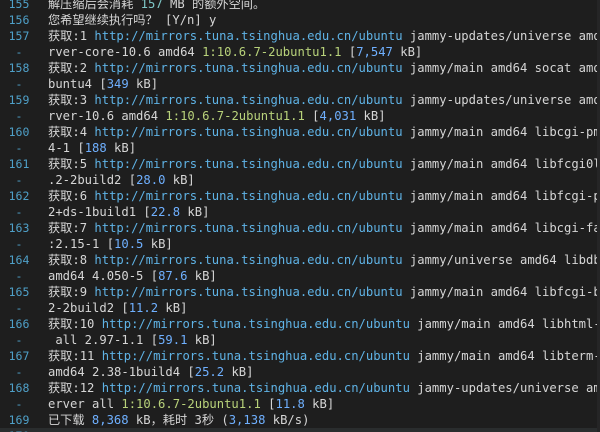 Image resolution: width=600 pixels, height=432 pixels. What do you see at coordinates (508, 356) in the screenshot?
I see `text-segment: jammy/main amd64 libterm-read` at bounding box center [508, 356].